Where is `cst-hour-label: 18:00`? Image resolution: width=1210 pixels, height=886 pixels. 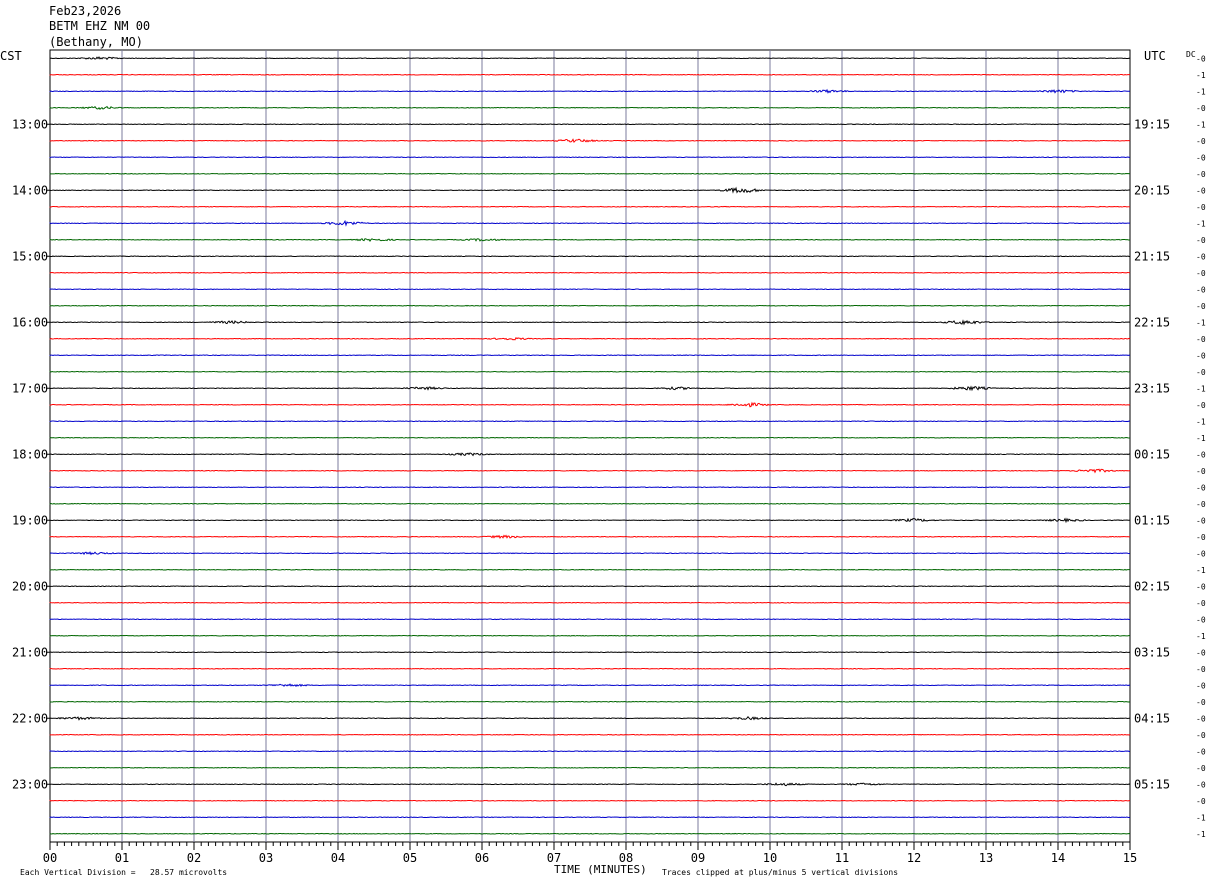
cst-hour-label: 18:00 is located at coordinates (30, 454).